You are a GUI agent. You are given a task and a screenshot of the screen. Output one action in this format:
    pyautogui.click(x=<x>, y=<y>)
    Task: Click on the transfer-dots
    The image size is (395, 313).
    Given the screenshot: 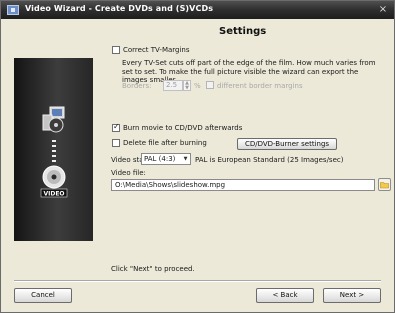 What is the action you would take?
    pyautogui.click(x=54, y=151)
    